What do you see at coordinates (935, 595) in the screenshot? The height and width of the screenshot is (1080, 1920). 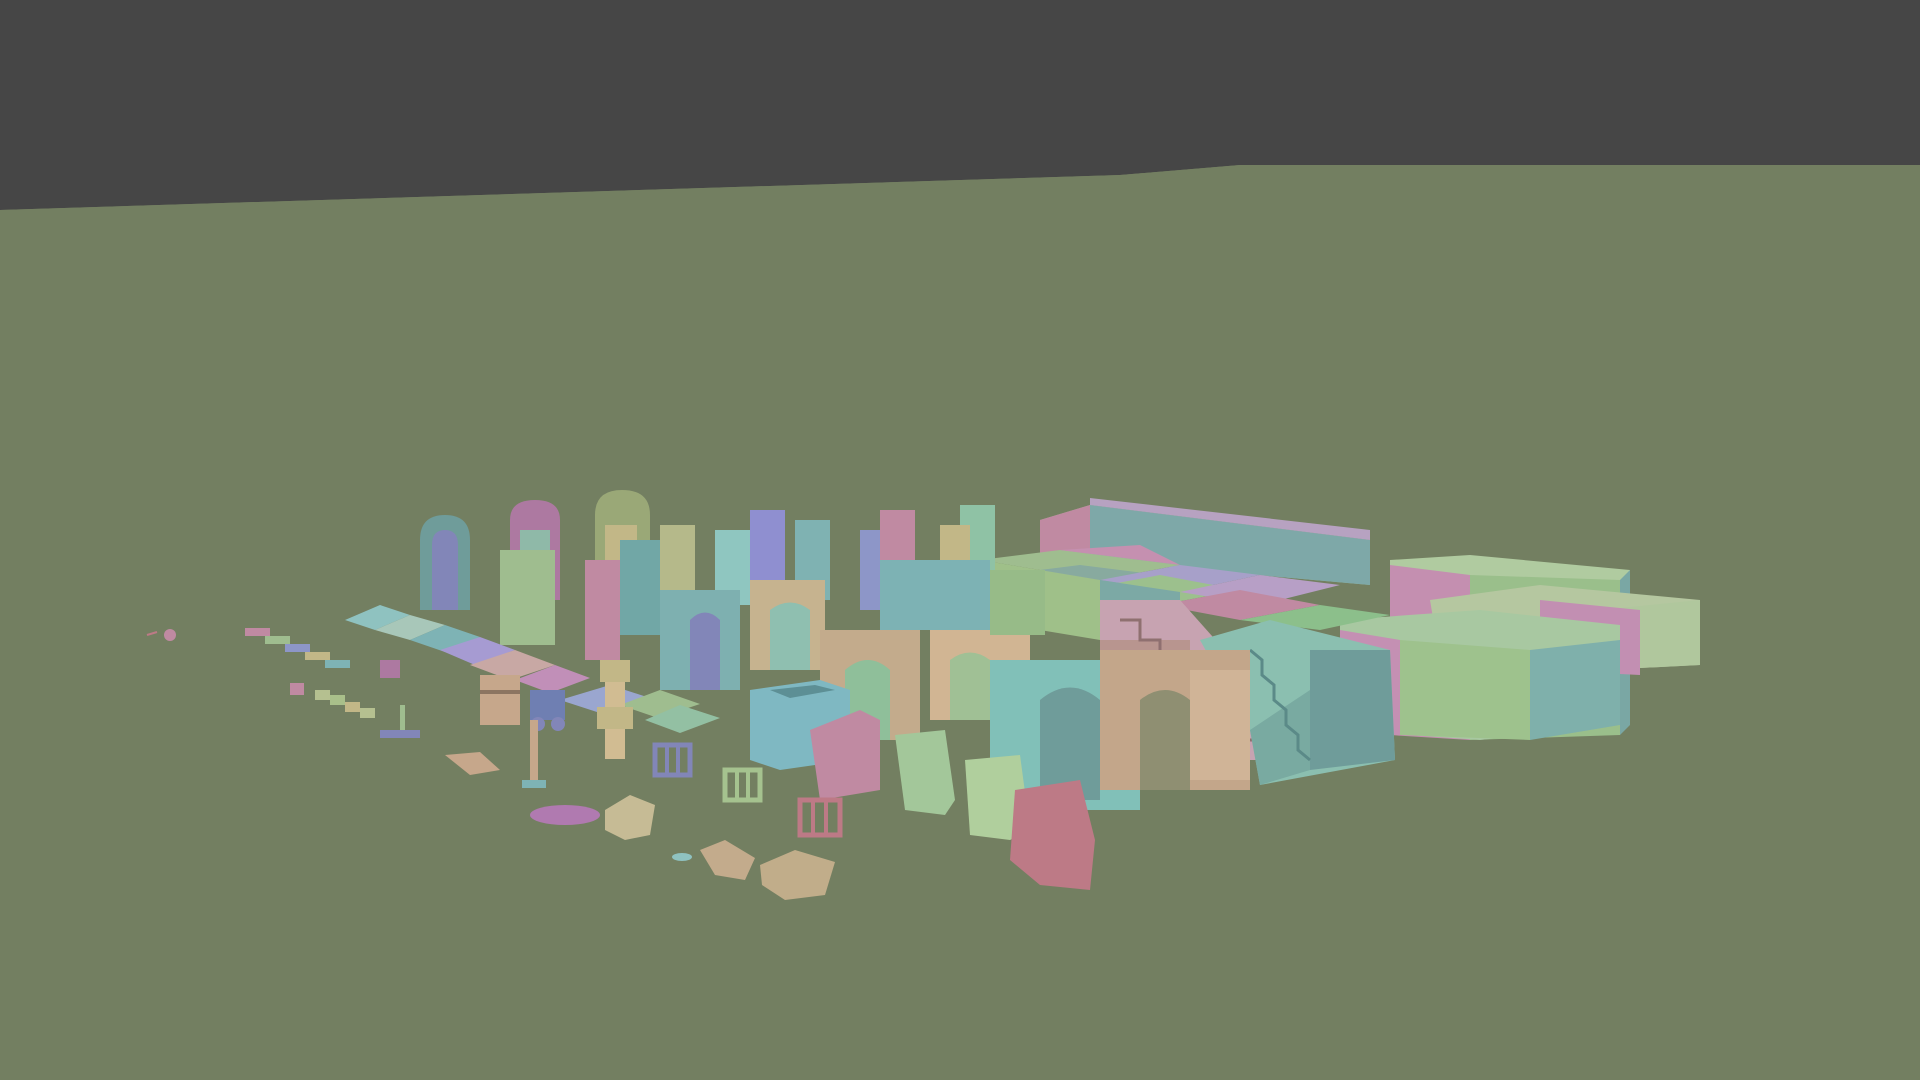 I see `brick-wall-teal-wide` at bounding box center [935, 595].